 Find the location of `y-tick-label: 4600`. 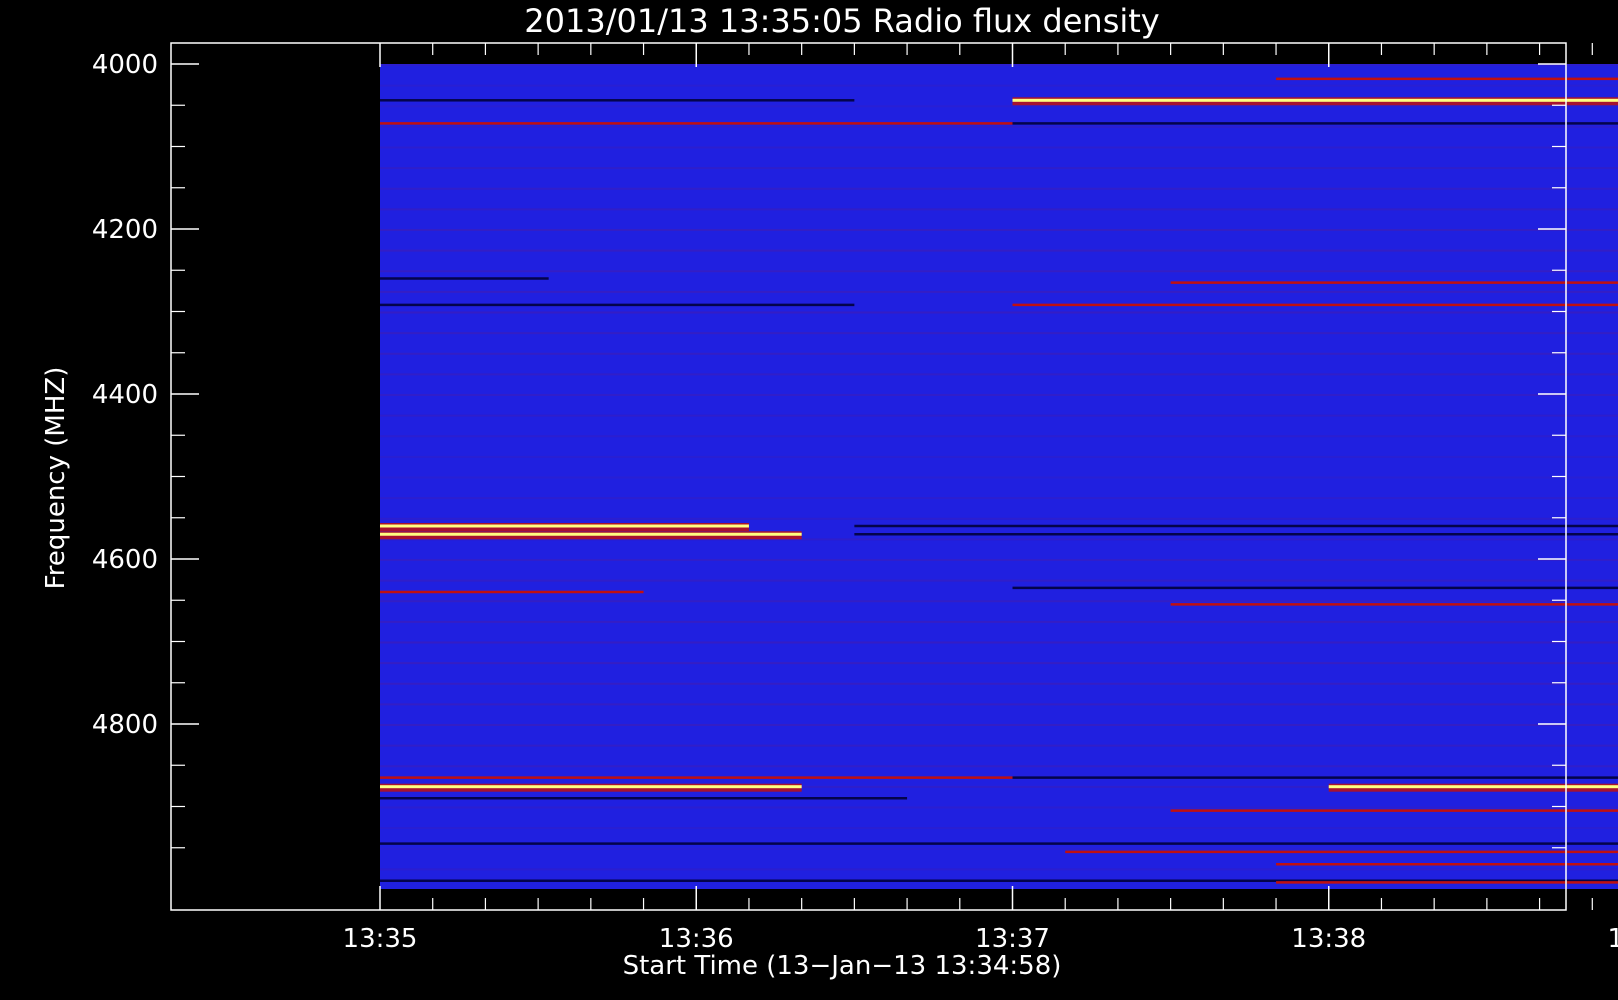

y-tick-label: 4600 is located at coordinates (125, 560).